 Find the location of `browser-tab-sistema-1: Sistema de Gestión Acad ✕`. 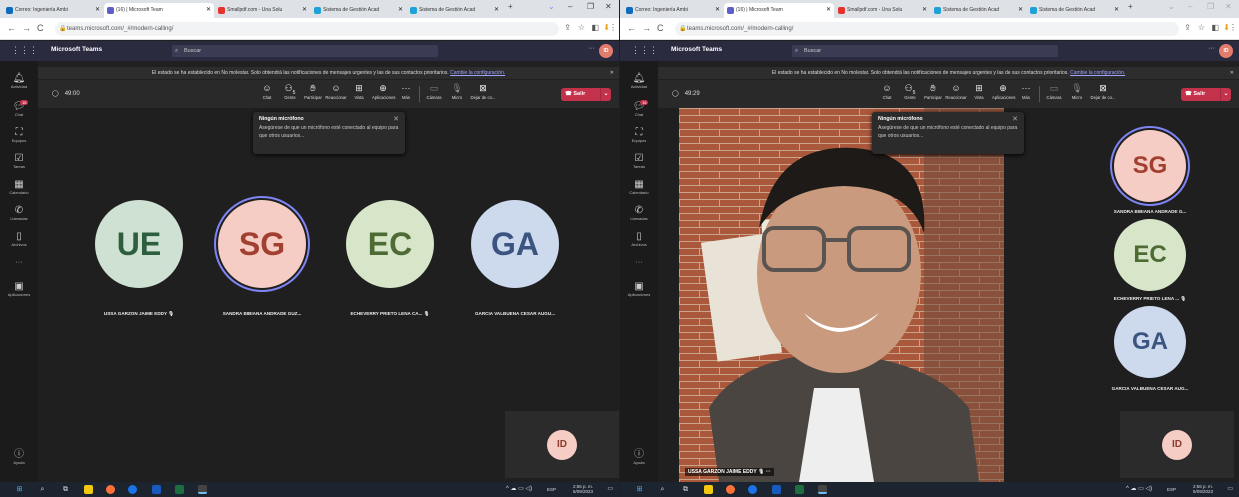

browser-tab-sistema-1: Sistema de Gestión Acad ✕ is located at coordinates (358, 10).